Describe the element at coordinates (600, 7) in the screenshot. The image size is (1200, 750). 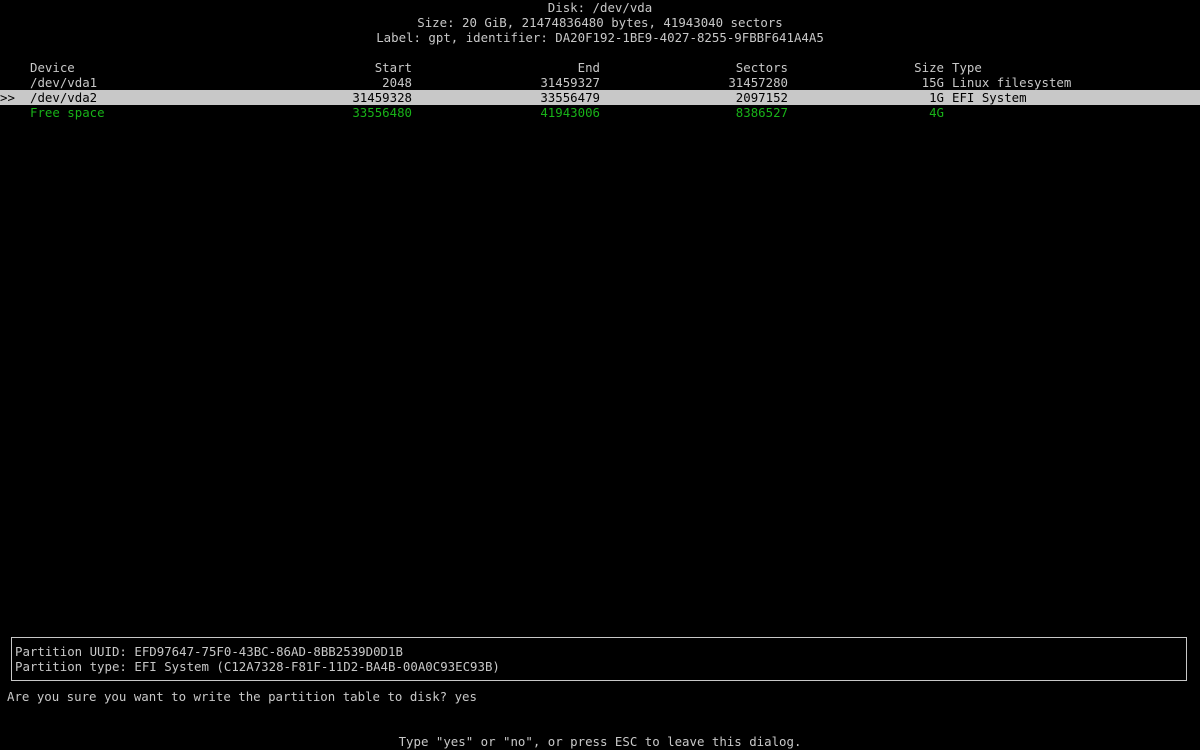
I see `disk-title: Disk: /dev/vda` at that location.